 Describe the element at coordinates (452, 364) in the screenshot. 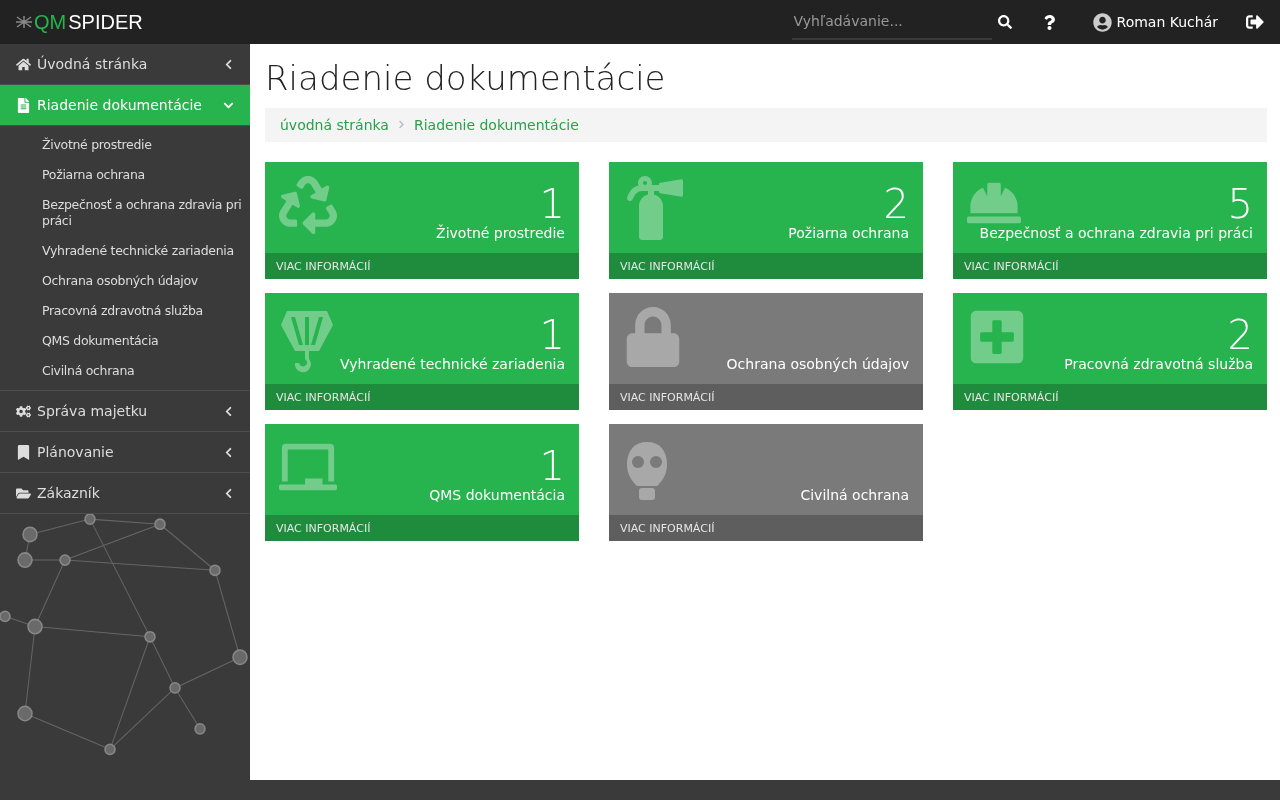

I see `tile-label: Vyhradené technické zariadenia` at that location.